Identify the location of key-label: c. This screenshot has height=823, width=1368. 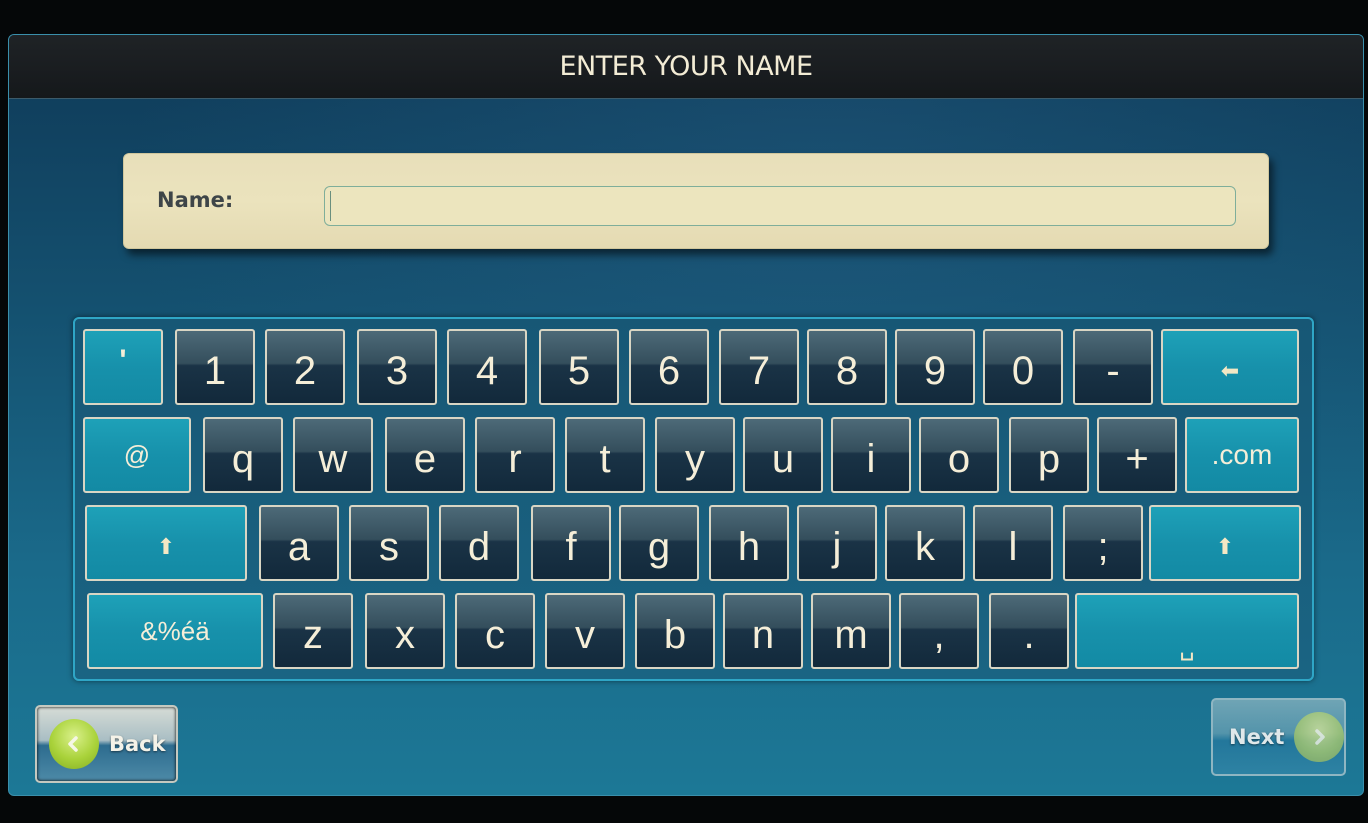
(495, 634).